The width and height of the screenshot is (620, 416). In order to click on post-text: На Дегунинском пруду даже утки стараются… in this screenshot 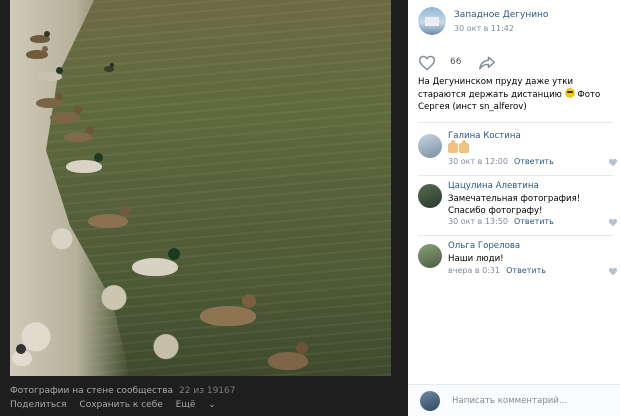, I will do `click(516, 94)`.